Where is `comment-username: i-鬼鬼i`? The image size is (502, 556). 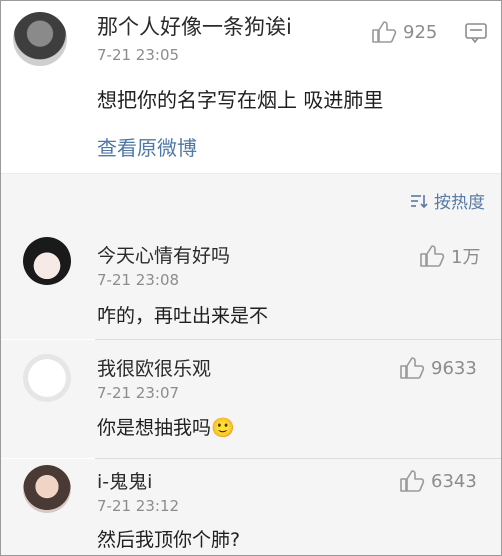
comment-username: i-鬼鬼i is located at coordinates (124, 480).